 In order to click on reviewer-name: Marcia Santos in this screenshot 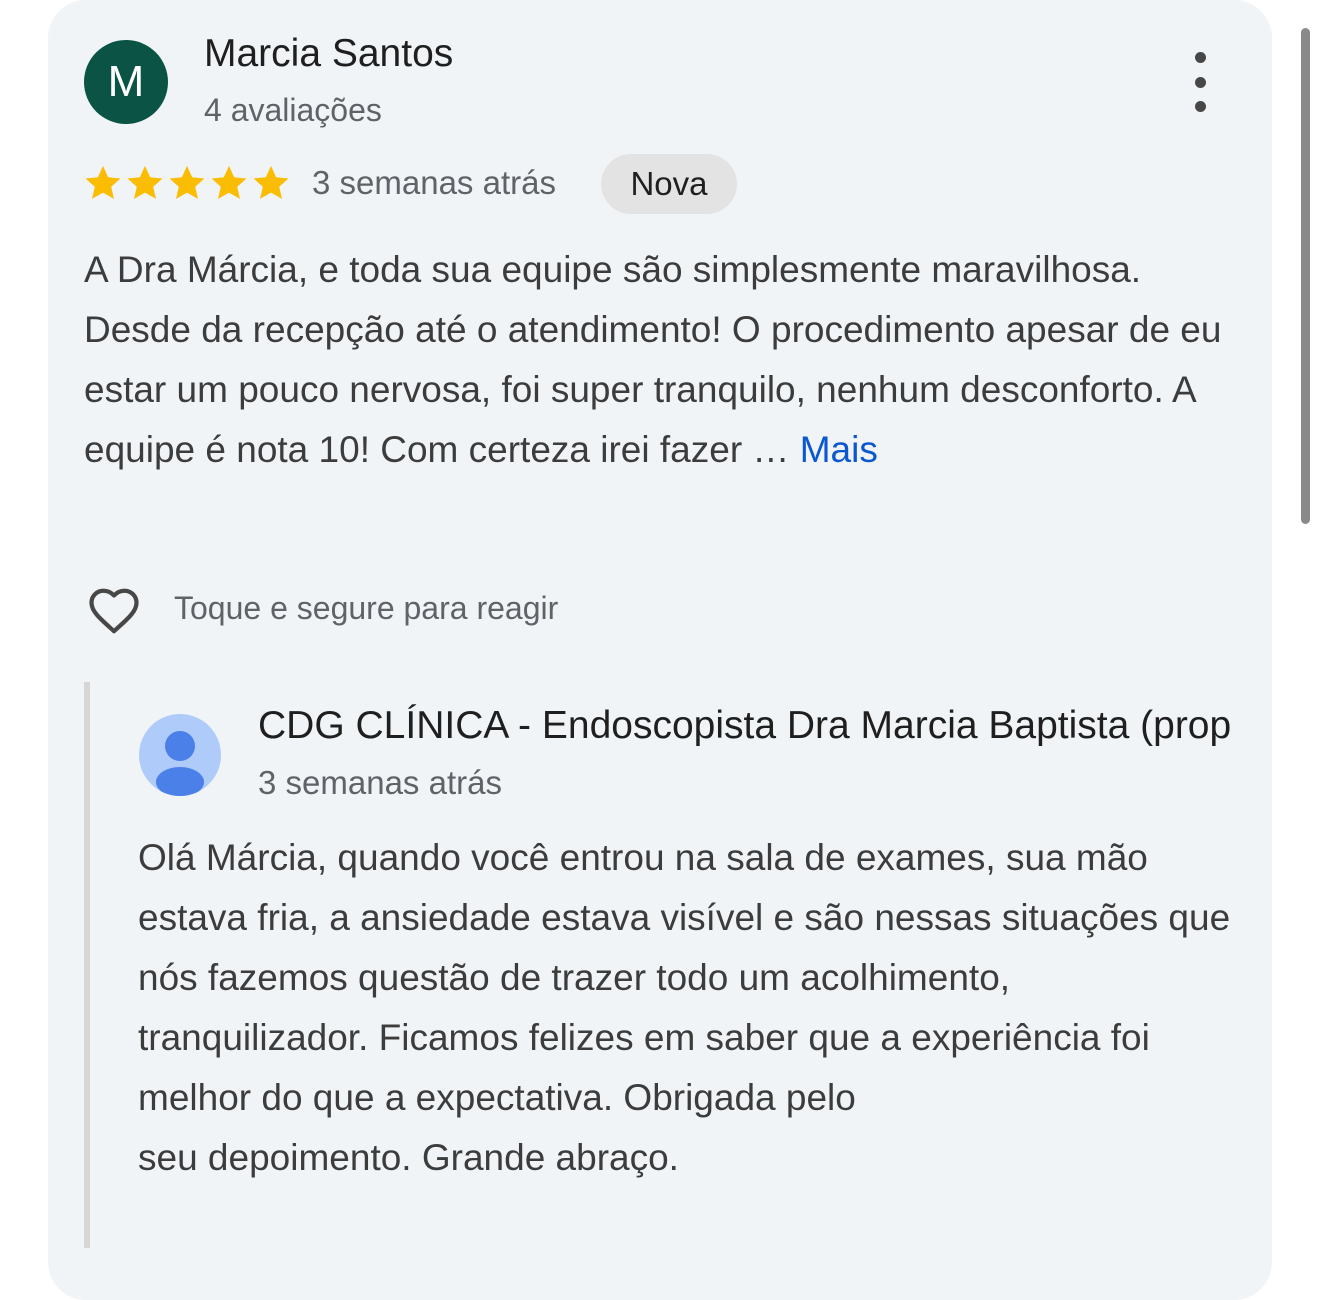, I will do `click(328, 54)`.